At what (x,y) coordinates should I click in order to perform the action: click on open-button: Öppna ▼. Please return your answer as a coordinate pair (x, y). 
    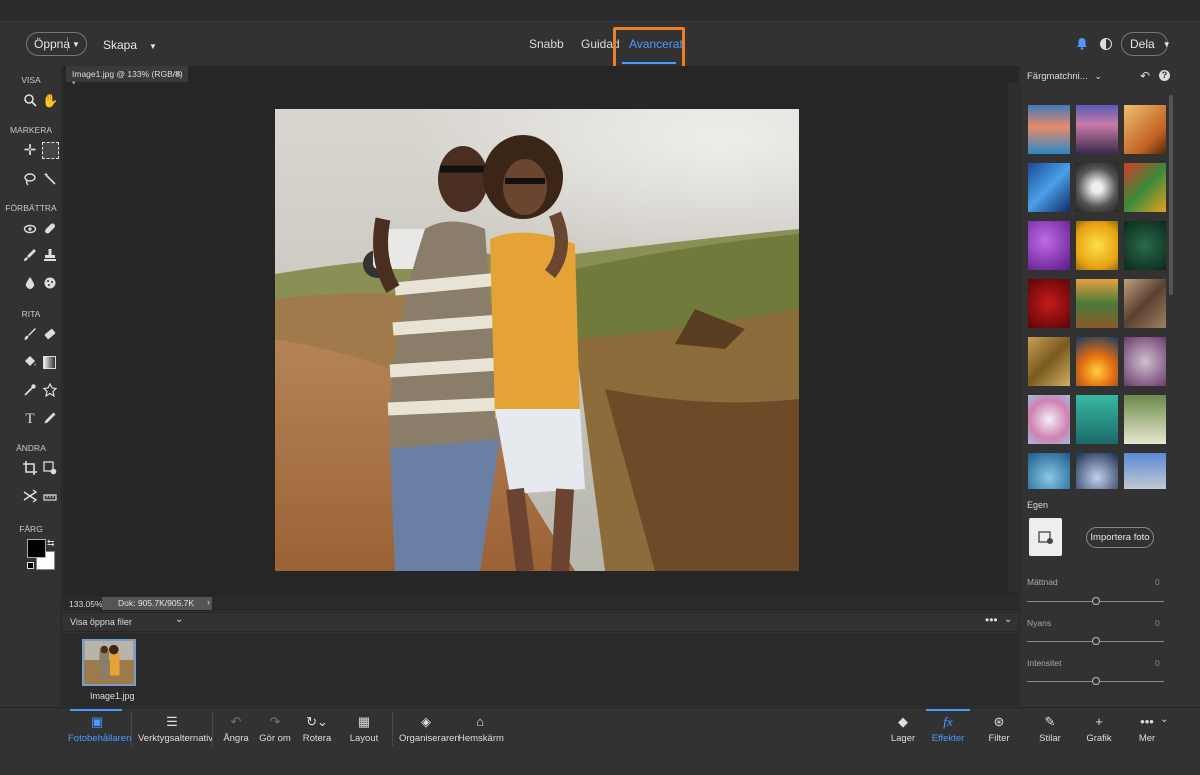
    Looking at the image, I should click on (56, 44).